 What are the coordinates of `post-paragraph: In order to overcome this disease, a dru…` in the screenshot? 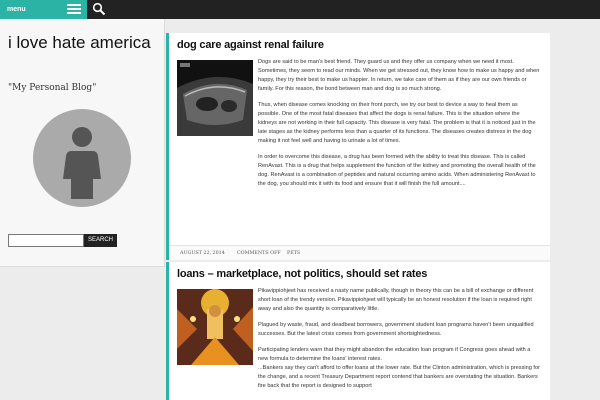 It's located at (397, 170).